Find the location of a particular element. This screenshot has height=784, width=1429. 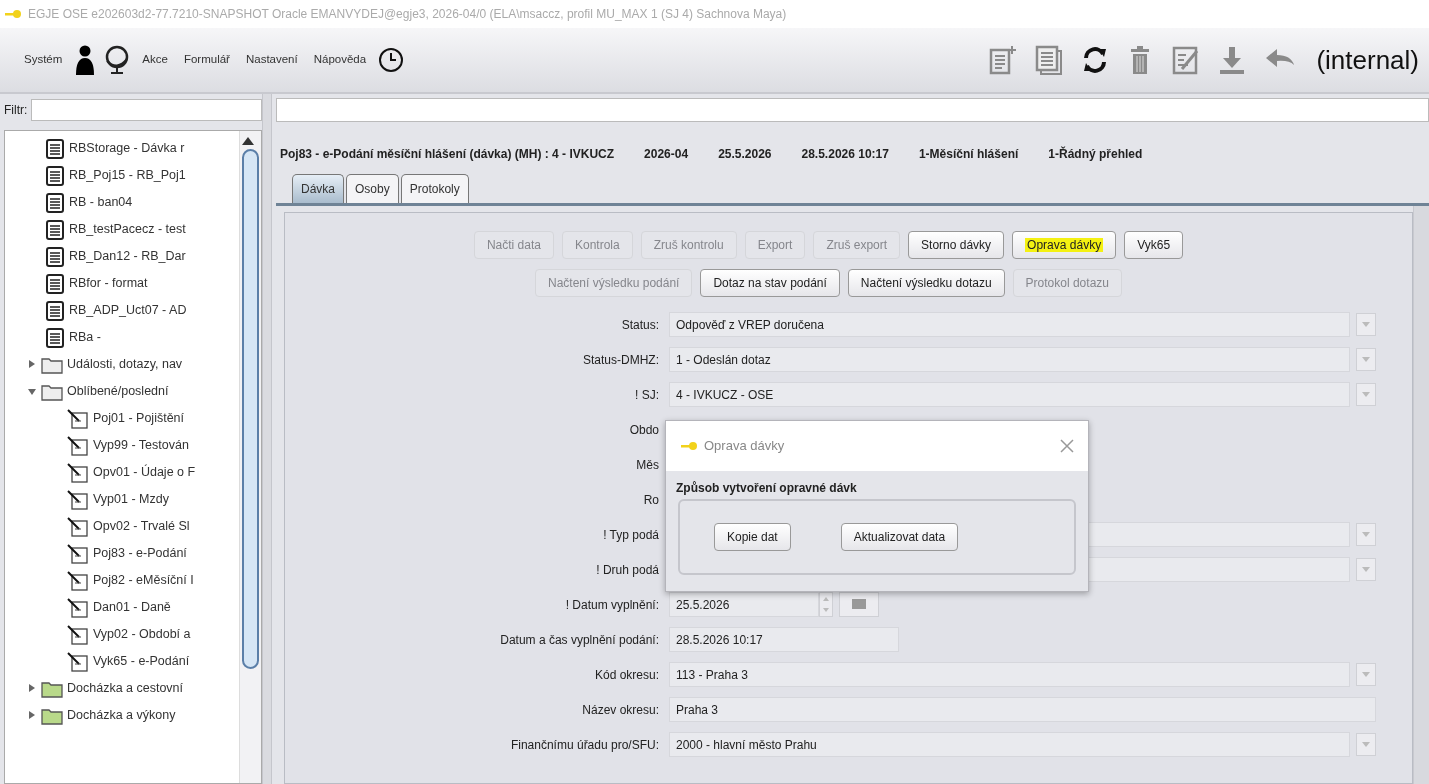

field-label: Obdo is located at coordinates (643, 430).